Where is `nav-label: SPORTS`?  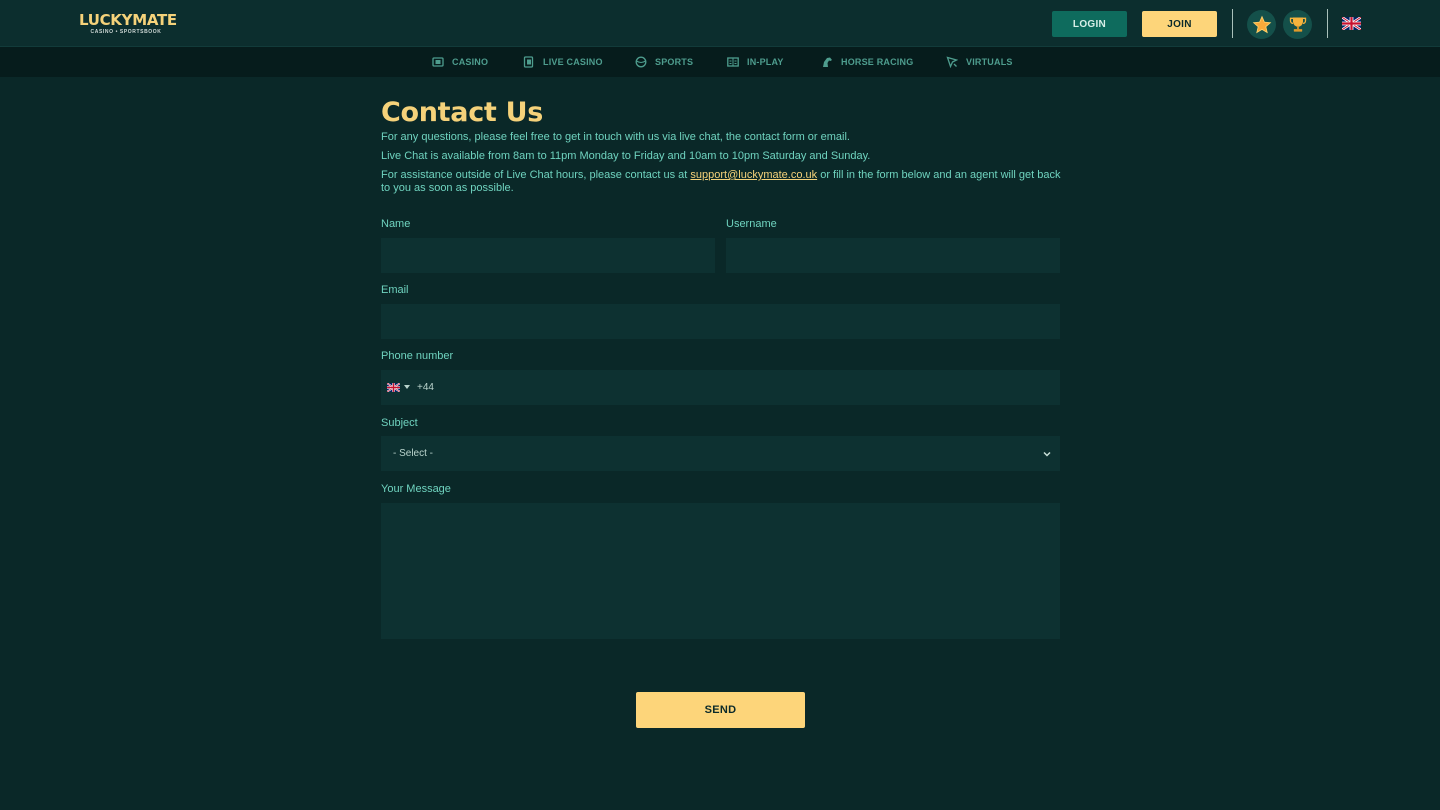 nav-label: SPORTS is located at coordinates (674, 62).